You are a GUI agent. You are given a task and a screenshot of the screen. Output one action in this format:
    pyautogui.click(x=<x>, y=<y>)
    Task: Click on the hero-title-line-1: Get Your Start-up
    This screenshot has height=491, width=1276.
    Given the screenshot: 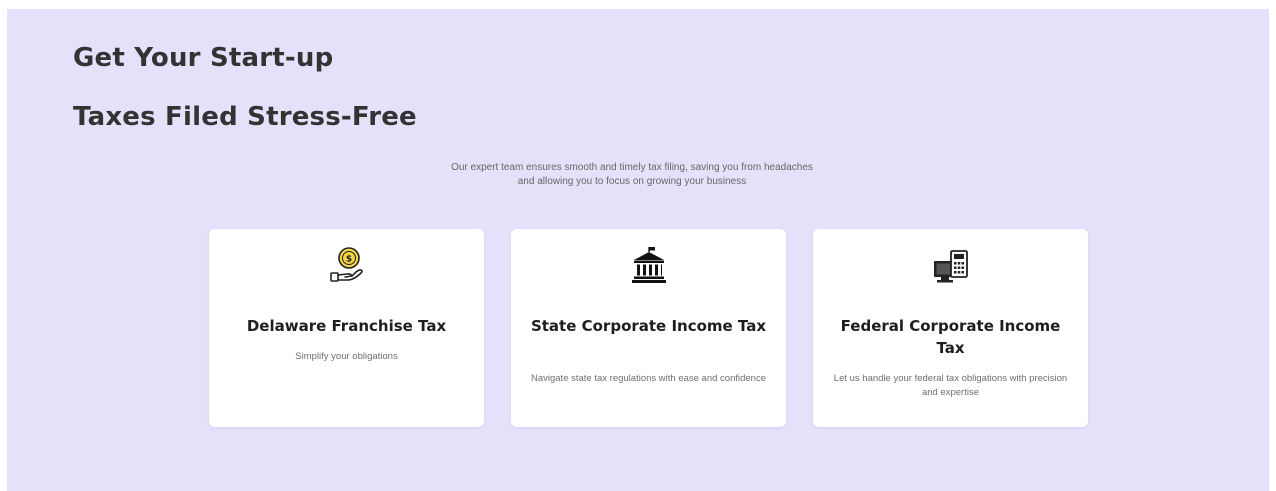 What is the action you would take?
    pyautogui.click(x=203, y=58)
    